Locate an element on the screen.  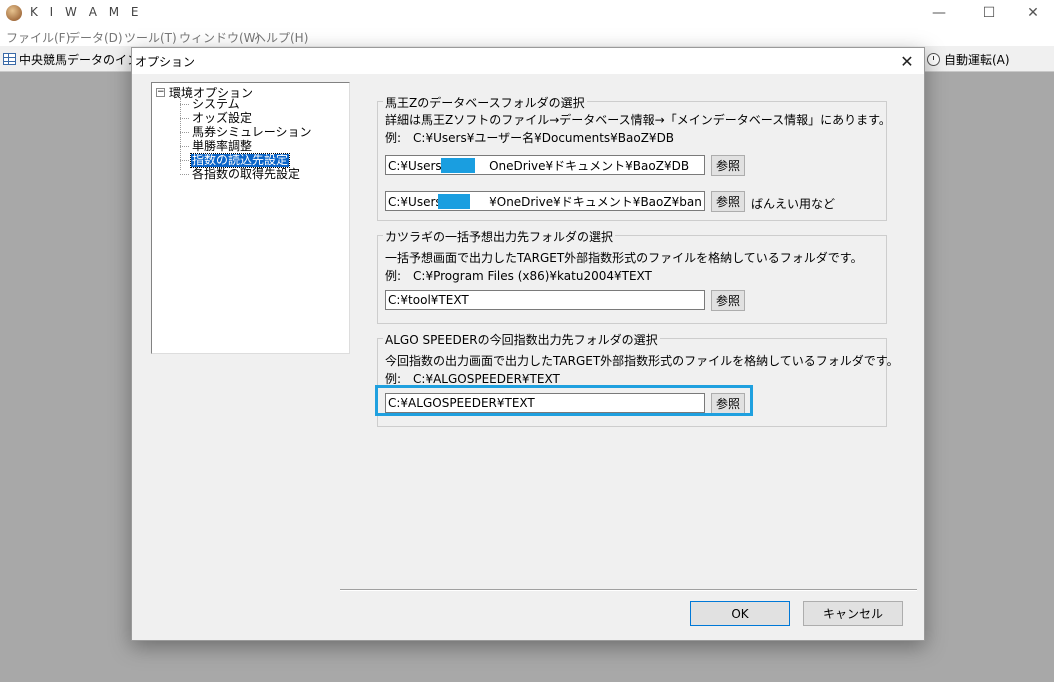
main-titlebar: K I W A M E — ☐ ✕ is located at coordinates (527, 13).